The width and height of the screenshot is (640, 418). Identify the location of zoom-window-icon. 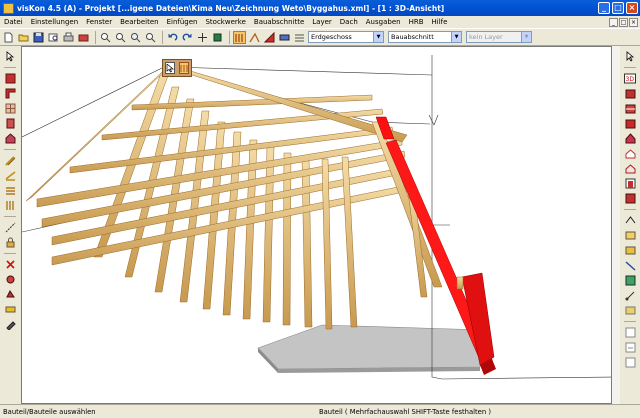
(135, 37).